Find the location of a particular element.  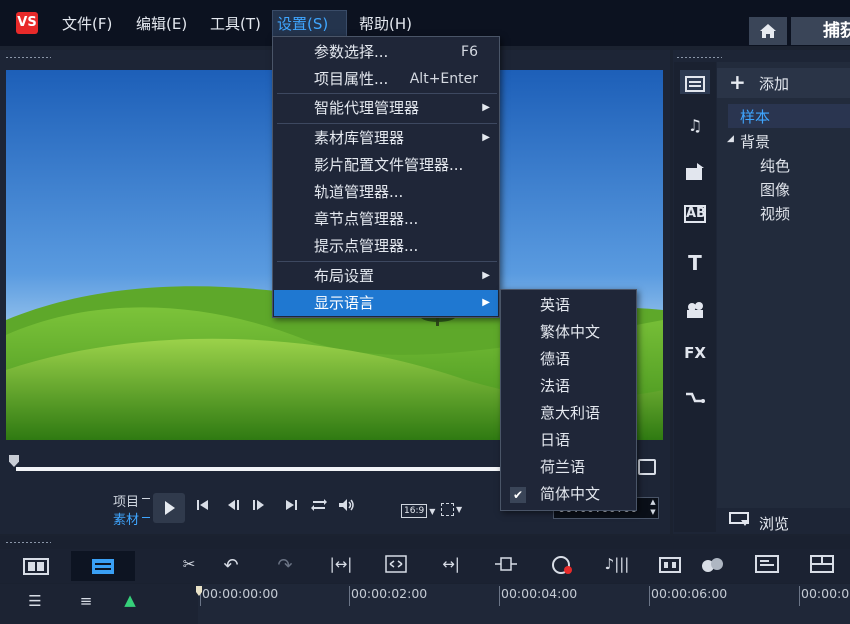

ruler-label: 00:00:08 is located at coordinates (825, 593).